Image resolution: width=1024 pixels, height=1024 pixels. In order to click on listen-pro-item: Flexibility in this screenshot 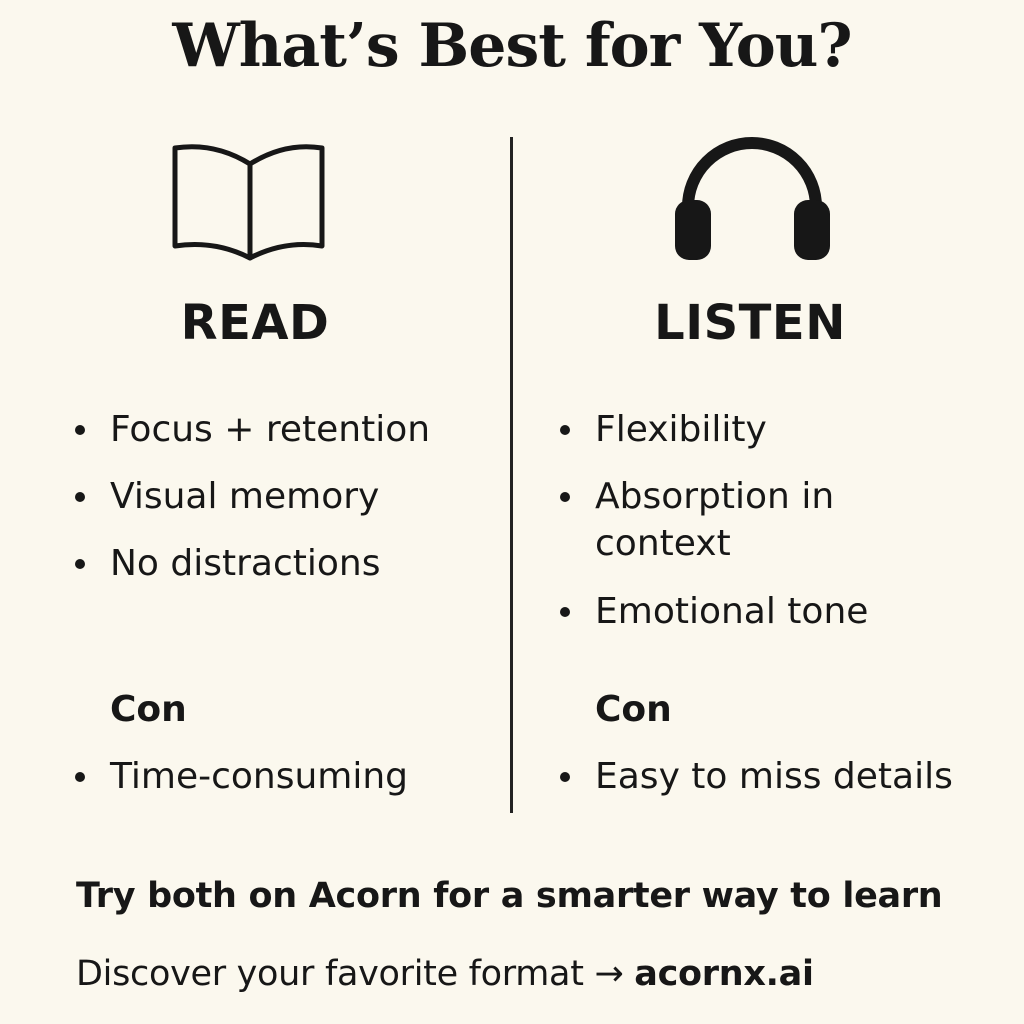, I will do `click(681, 429)`.